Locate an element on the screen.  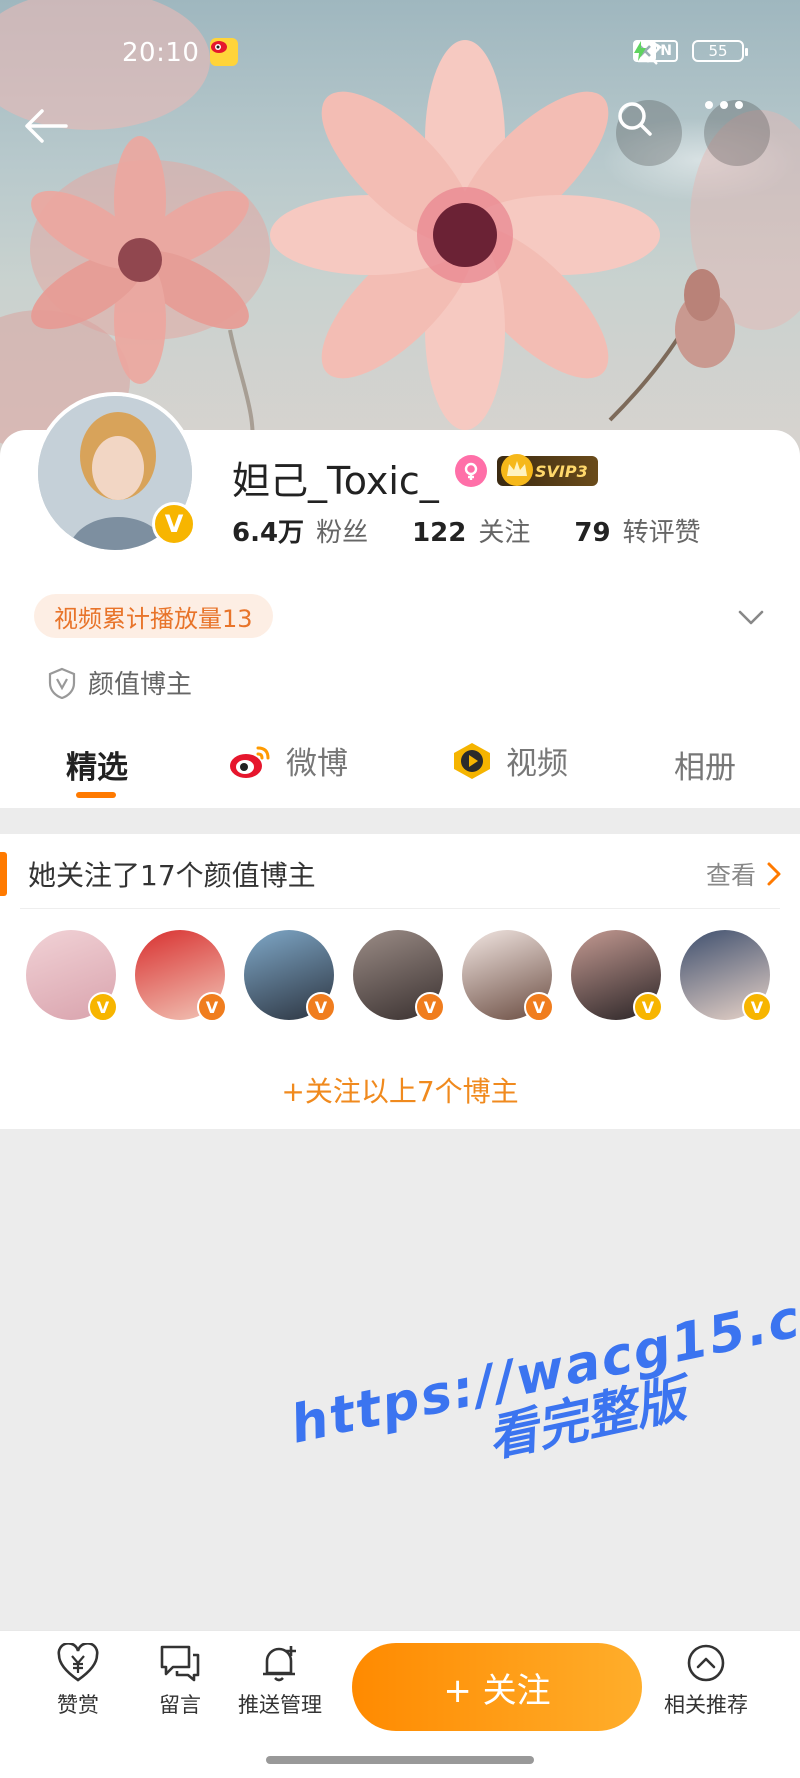
follow-all-button: +关注以上7个博主 is located at coordinates (400, 1090).